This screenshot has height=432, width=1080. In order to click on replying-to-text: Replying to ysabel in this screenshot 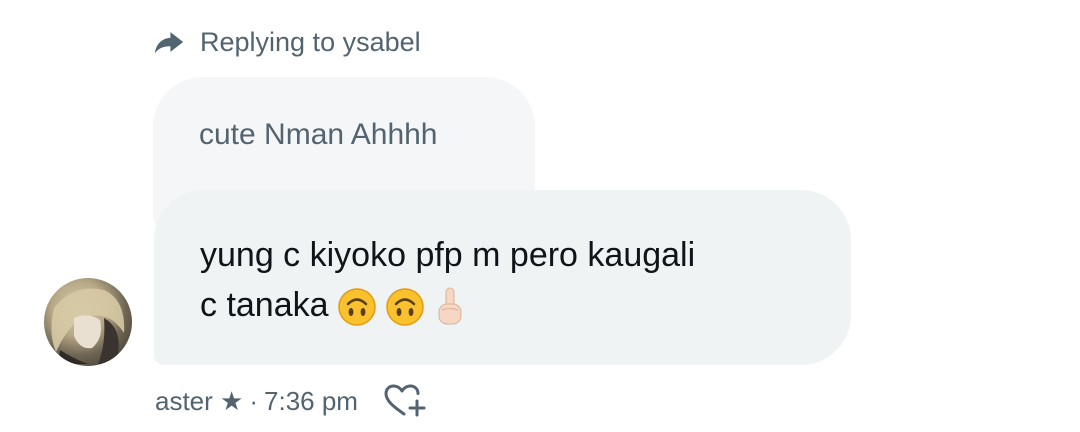, I will do `click(310, 41)`.